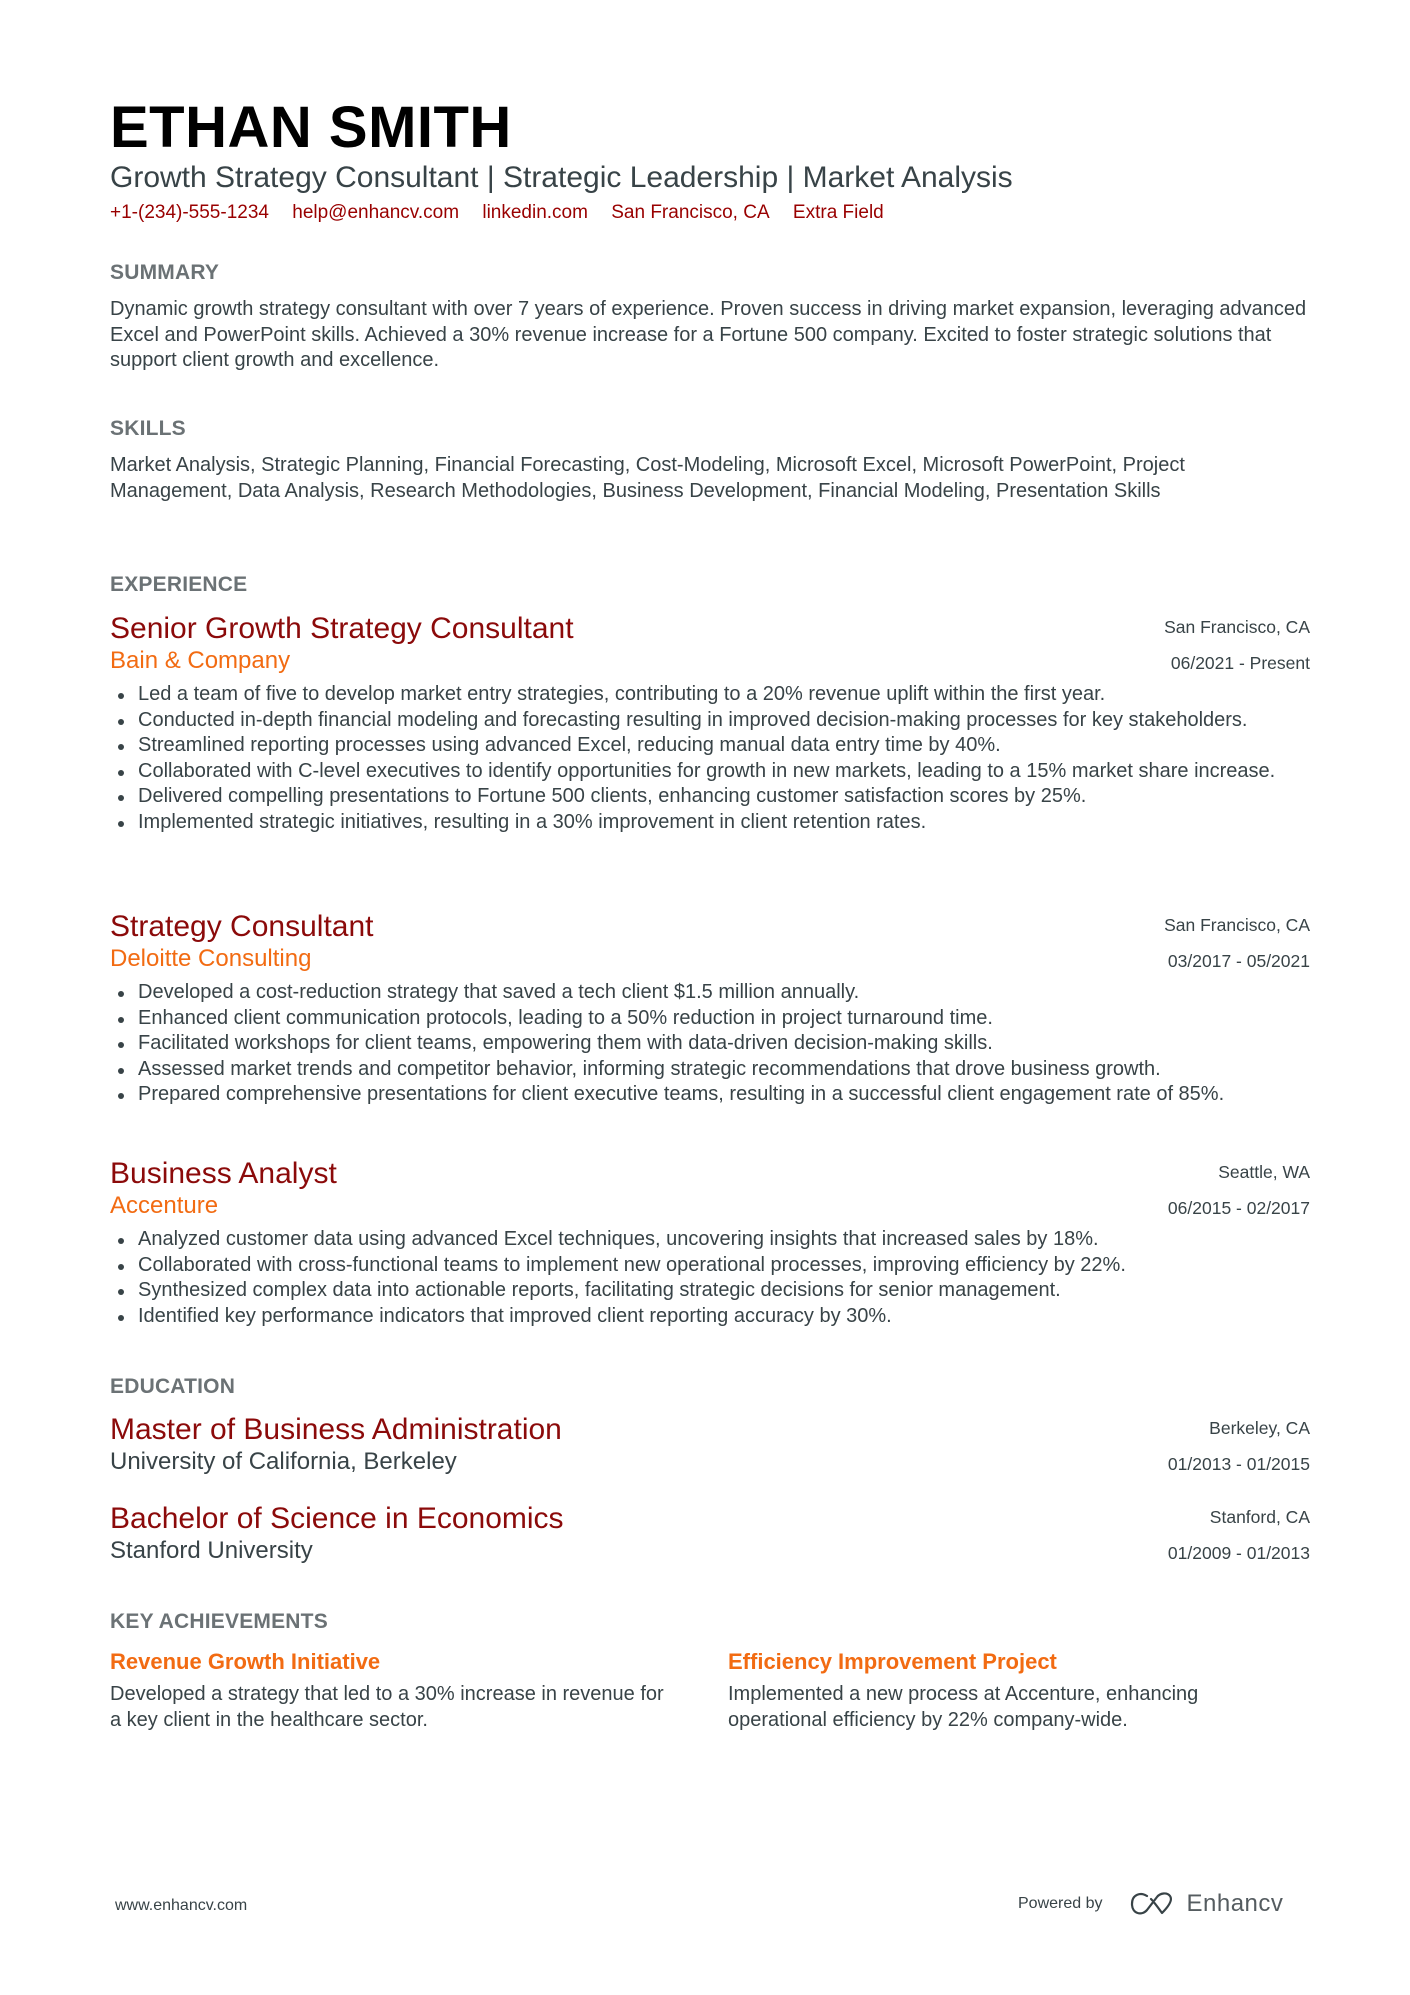 This screenshot has width=1410, height=1995. Describe the element at coordinates (283, 1461) in the screenshot. I see `school-name: University of California, Berkeley` at that location.